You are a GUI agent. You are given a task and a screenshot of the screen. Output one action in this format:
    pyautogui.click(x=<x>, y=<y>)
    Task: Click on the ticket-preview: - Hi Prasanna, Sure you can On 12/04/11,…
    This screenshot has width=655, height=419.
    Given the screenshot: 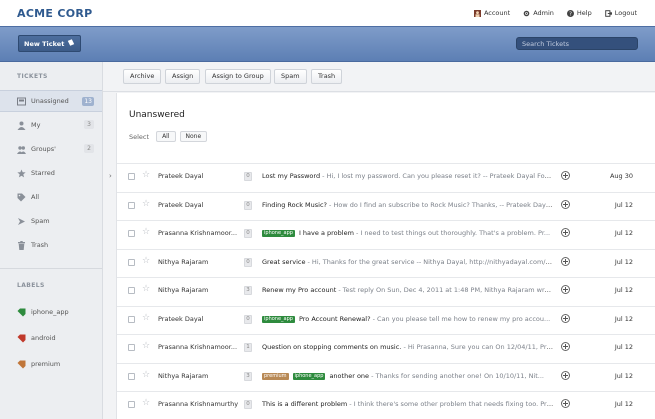 What is the action you would take?
    pyautogui.click(x=477, y=347)
    